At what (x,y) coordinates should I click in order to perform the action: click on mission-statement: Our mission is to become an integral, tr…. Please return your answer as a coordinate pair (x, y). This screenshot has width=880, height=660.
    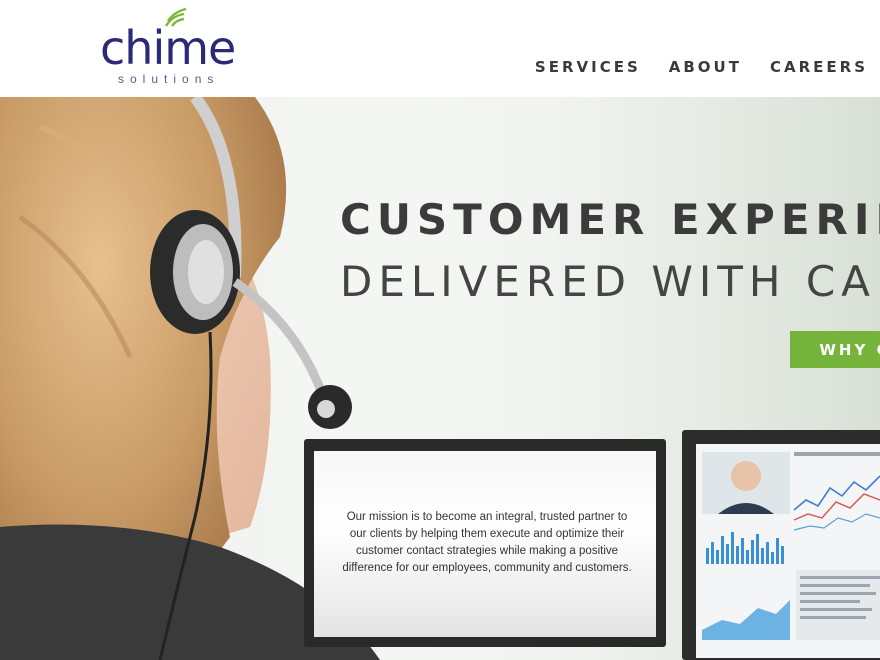
    Looking at the image, I should click on (487, 542).